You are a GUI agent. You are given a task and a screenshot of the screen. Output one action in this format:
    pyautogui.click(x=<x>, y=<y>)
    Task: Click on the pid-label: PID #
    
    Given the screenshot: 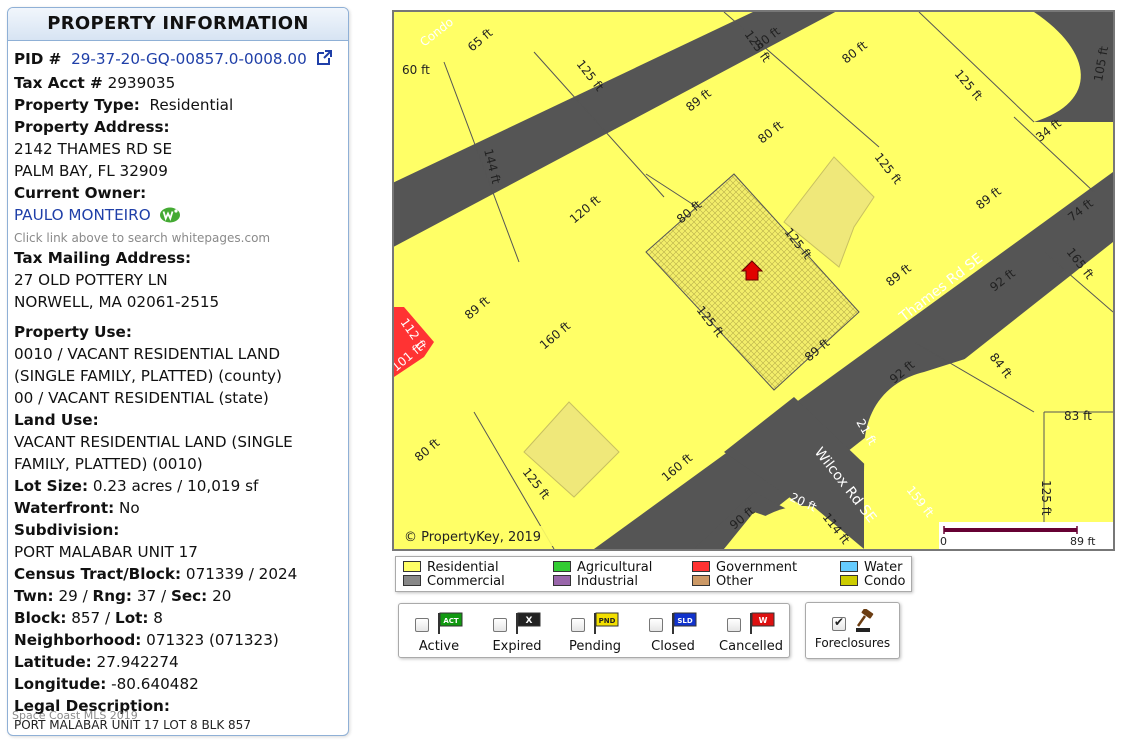 What is the action you would take?
    pyautogui.click(x=38, y=59)
    